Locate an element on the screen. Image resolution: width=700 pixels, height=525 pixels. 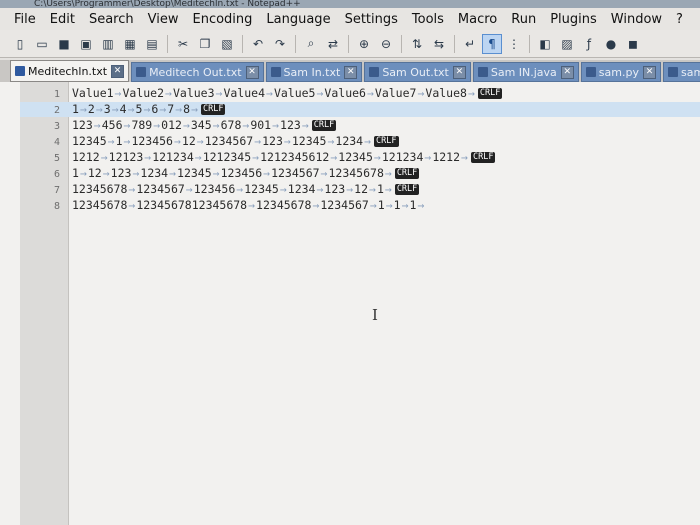
close-all-icon: ▦ is located at coordinates (130, 44).